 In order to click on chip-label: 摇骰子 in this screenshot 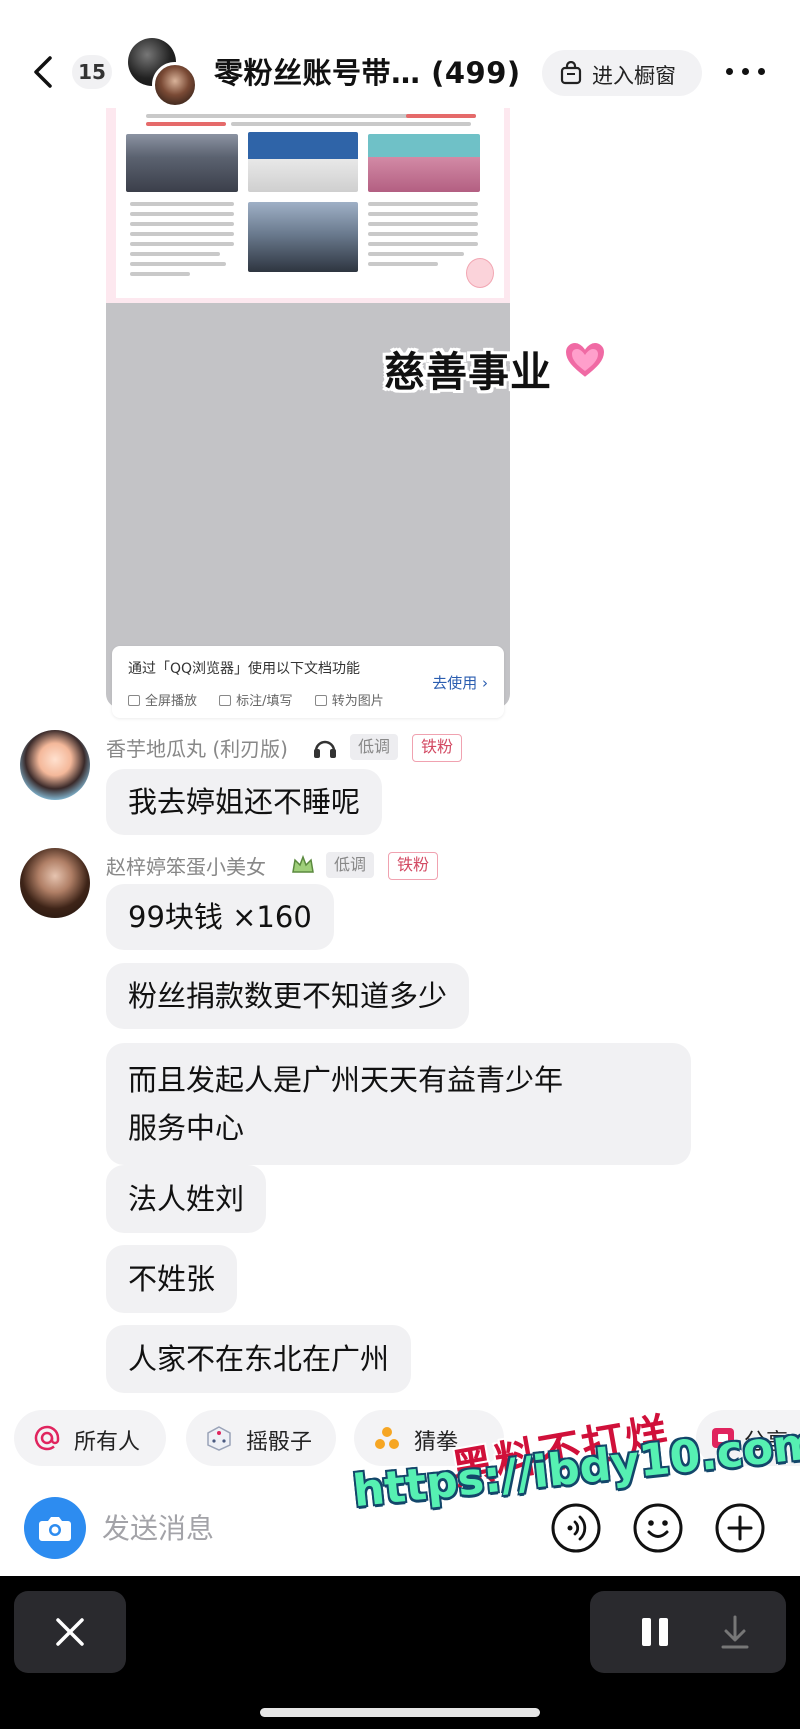, I will do `click(279, 1442)`.